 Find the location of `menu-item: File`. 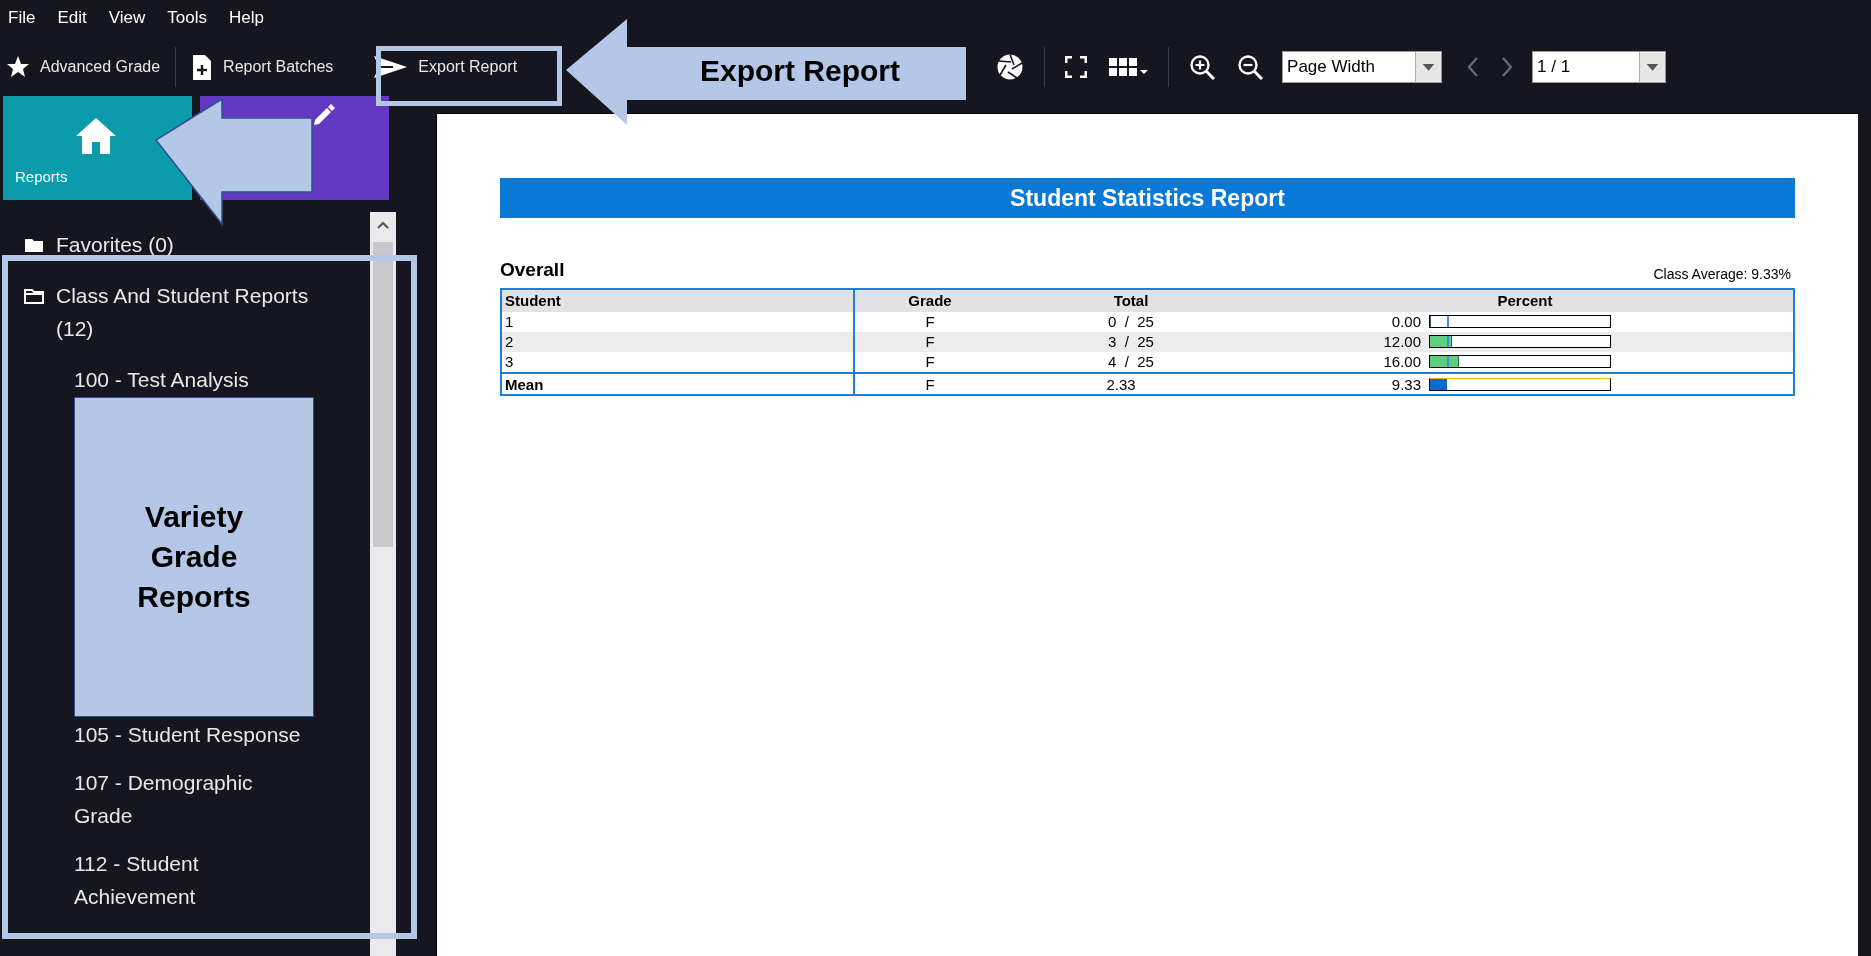

menu-item: File is located at coordinates (22, 17).